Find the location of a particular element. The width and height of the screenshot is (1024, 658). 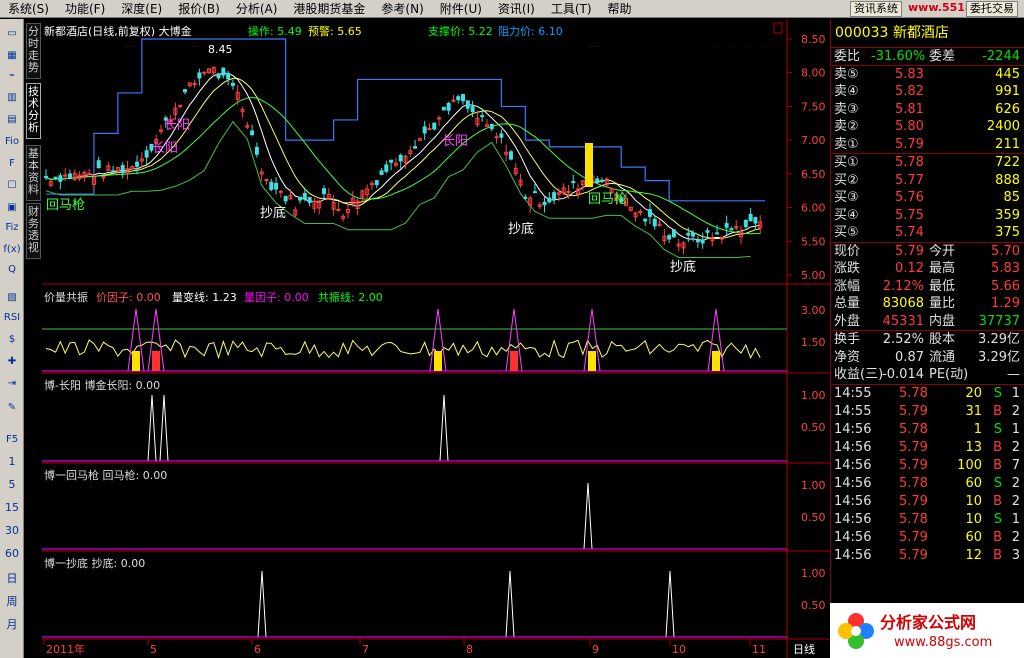

period-1: 5 is located at coordinates (12, 484).